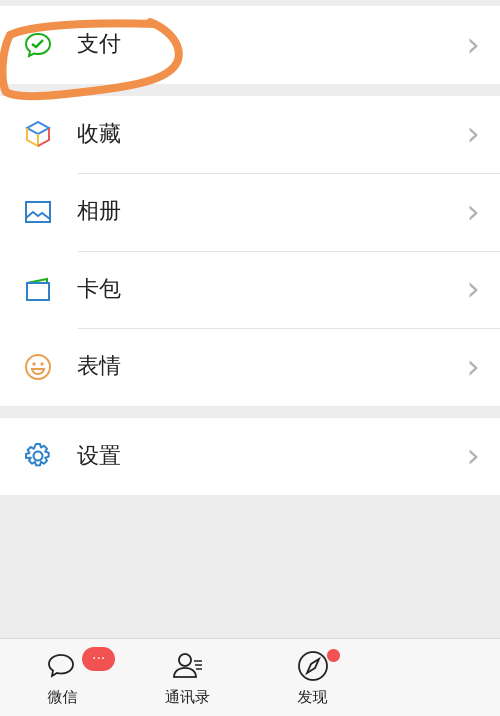 The height and width of the screenshot is (716, 500). I want to click on menu-label: 表情, so click(99, 367).